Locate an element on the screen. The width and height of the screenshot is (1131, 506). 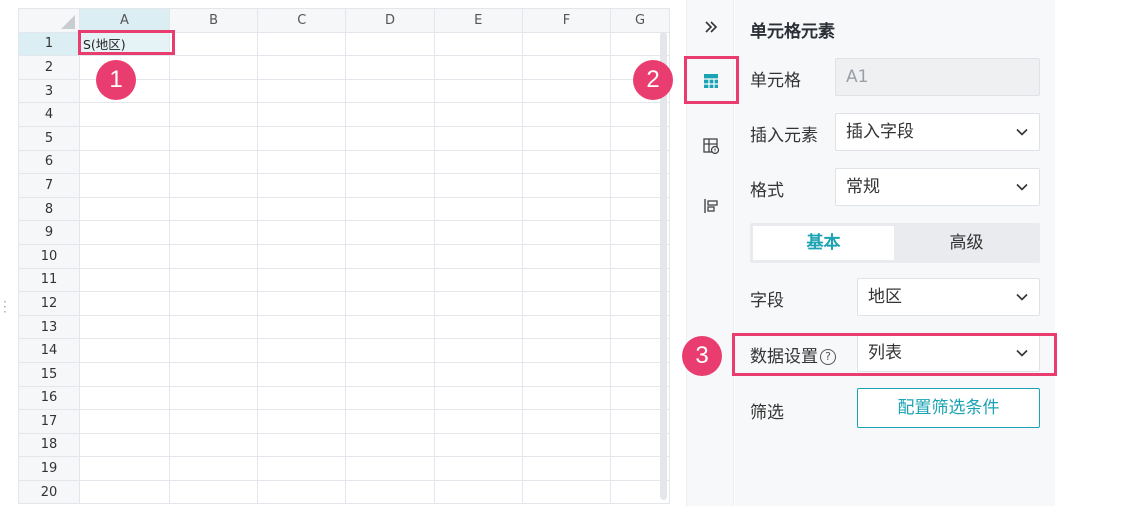
row-header: 5 is located at coordinates (49, 138).